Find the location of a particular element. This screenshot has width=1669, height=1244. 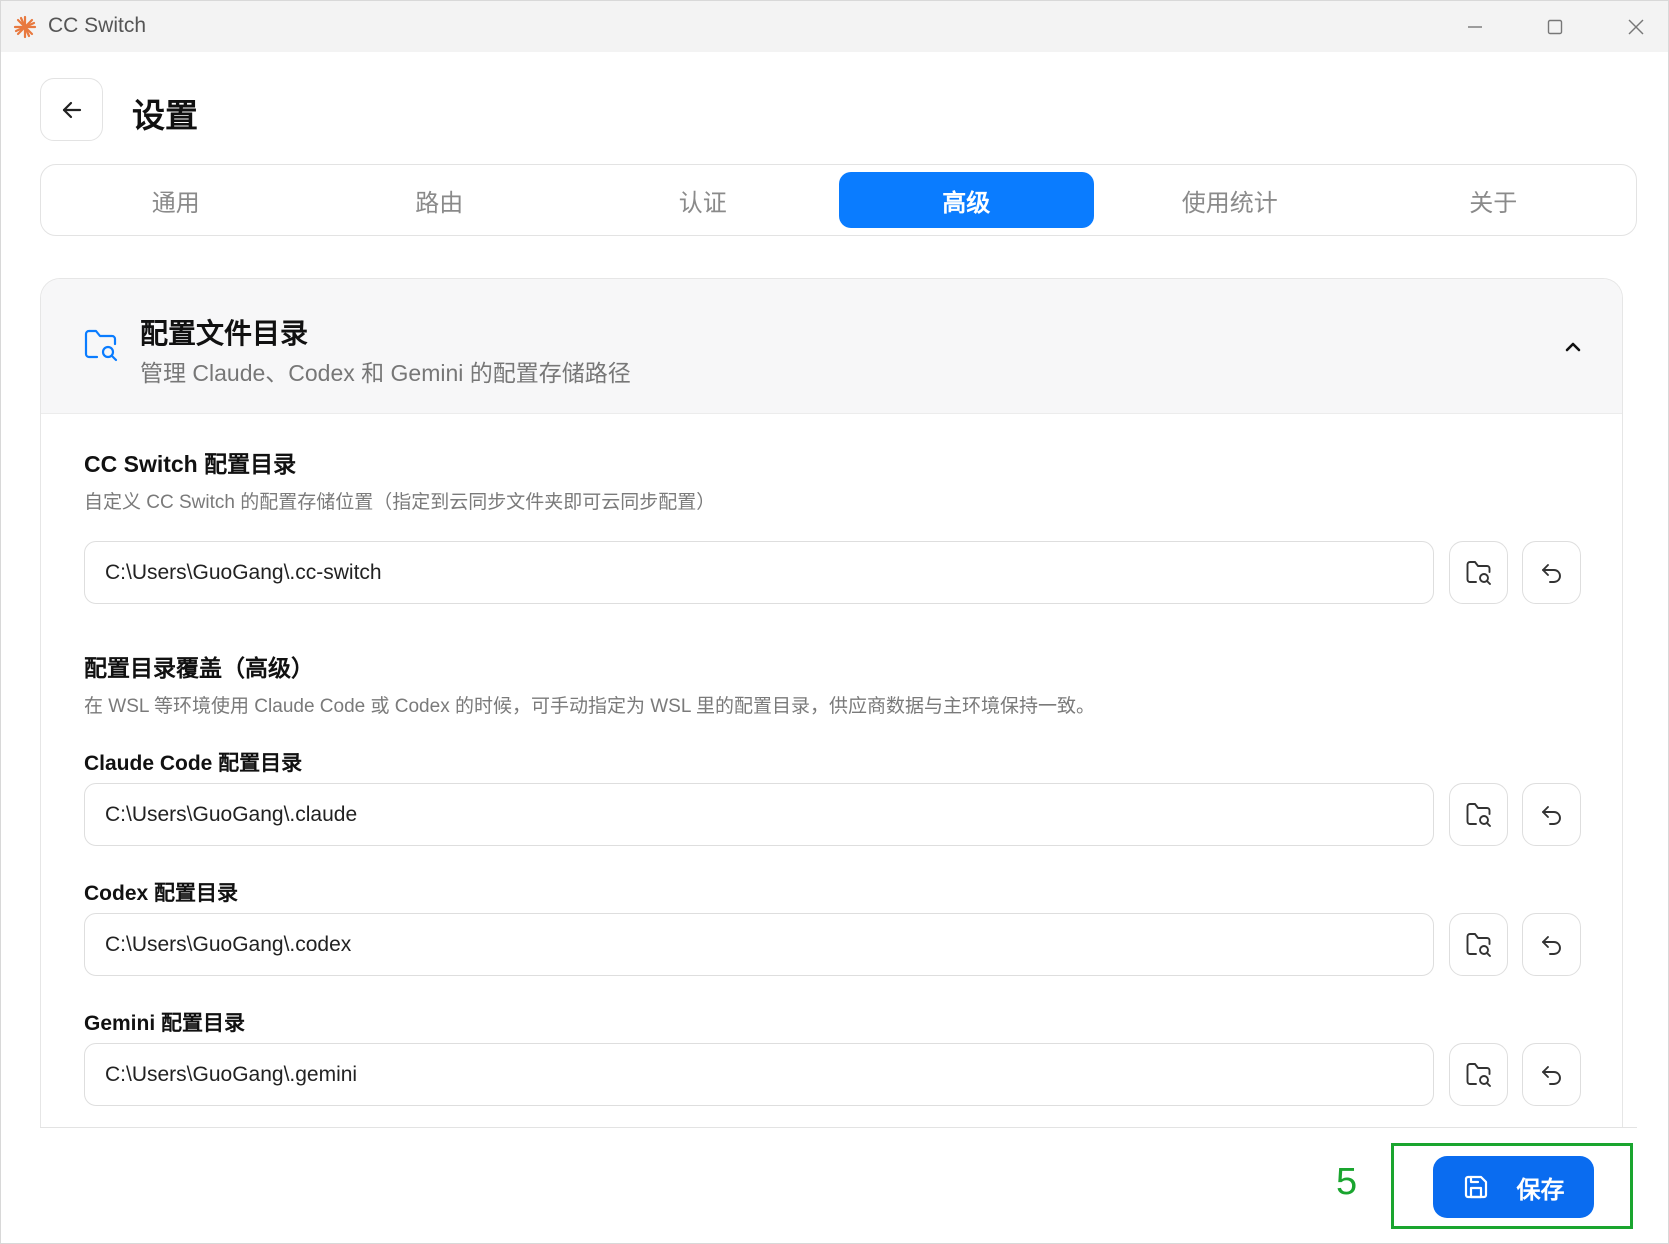

card-title: 配置文件目录 is located at coordinates (224, 333).